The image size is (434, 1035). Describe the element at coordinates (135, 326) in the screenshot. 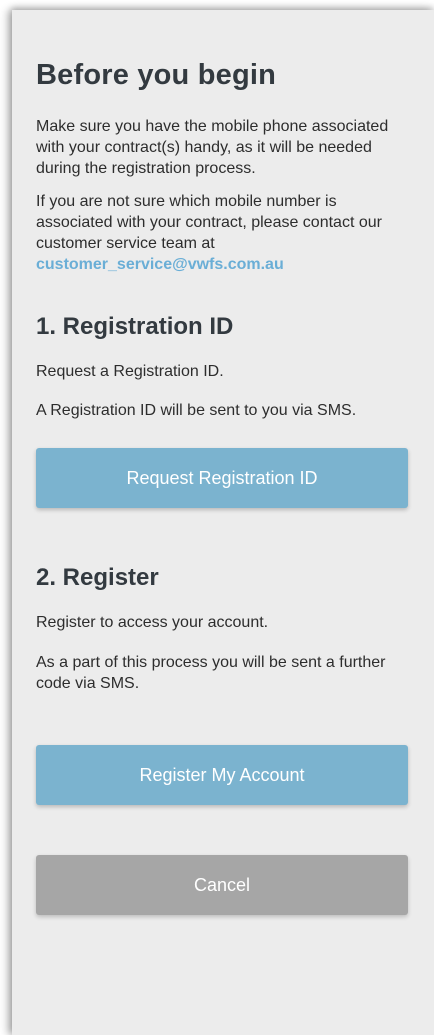

I see `step1-heading: 1. Registration ID` at that location.